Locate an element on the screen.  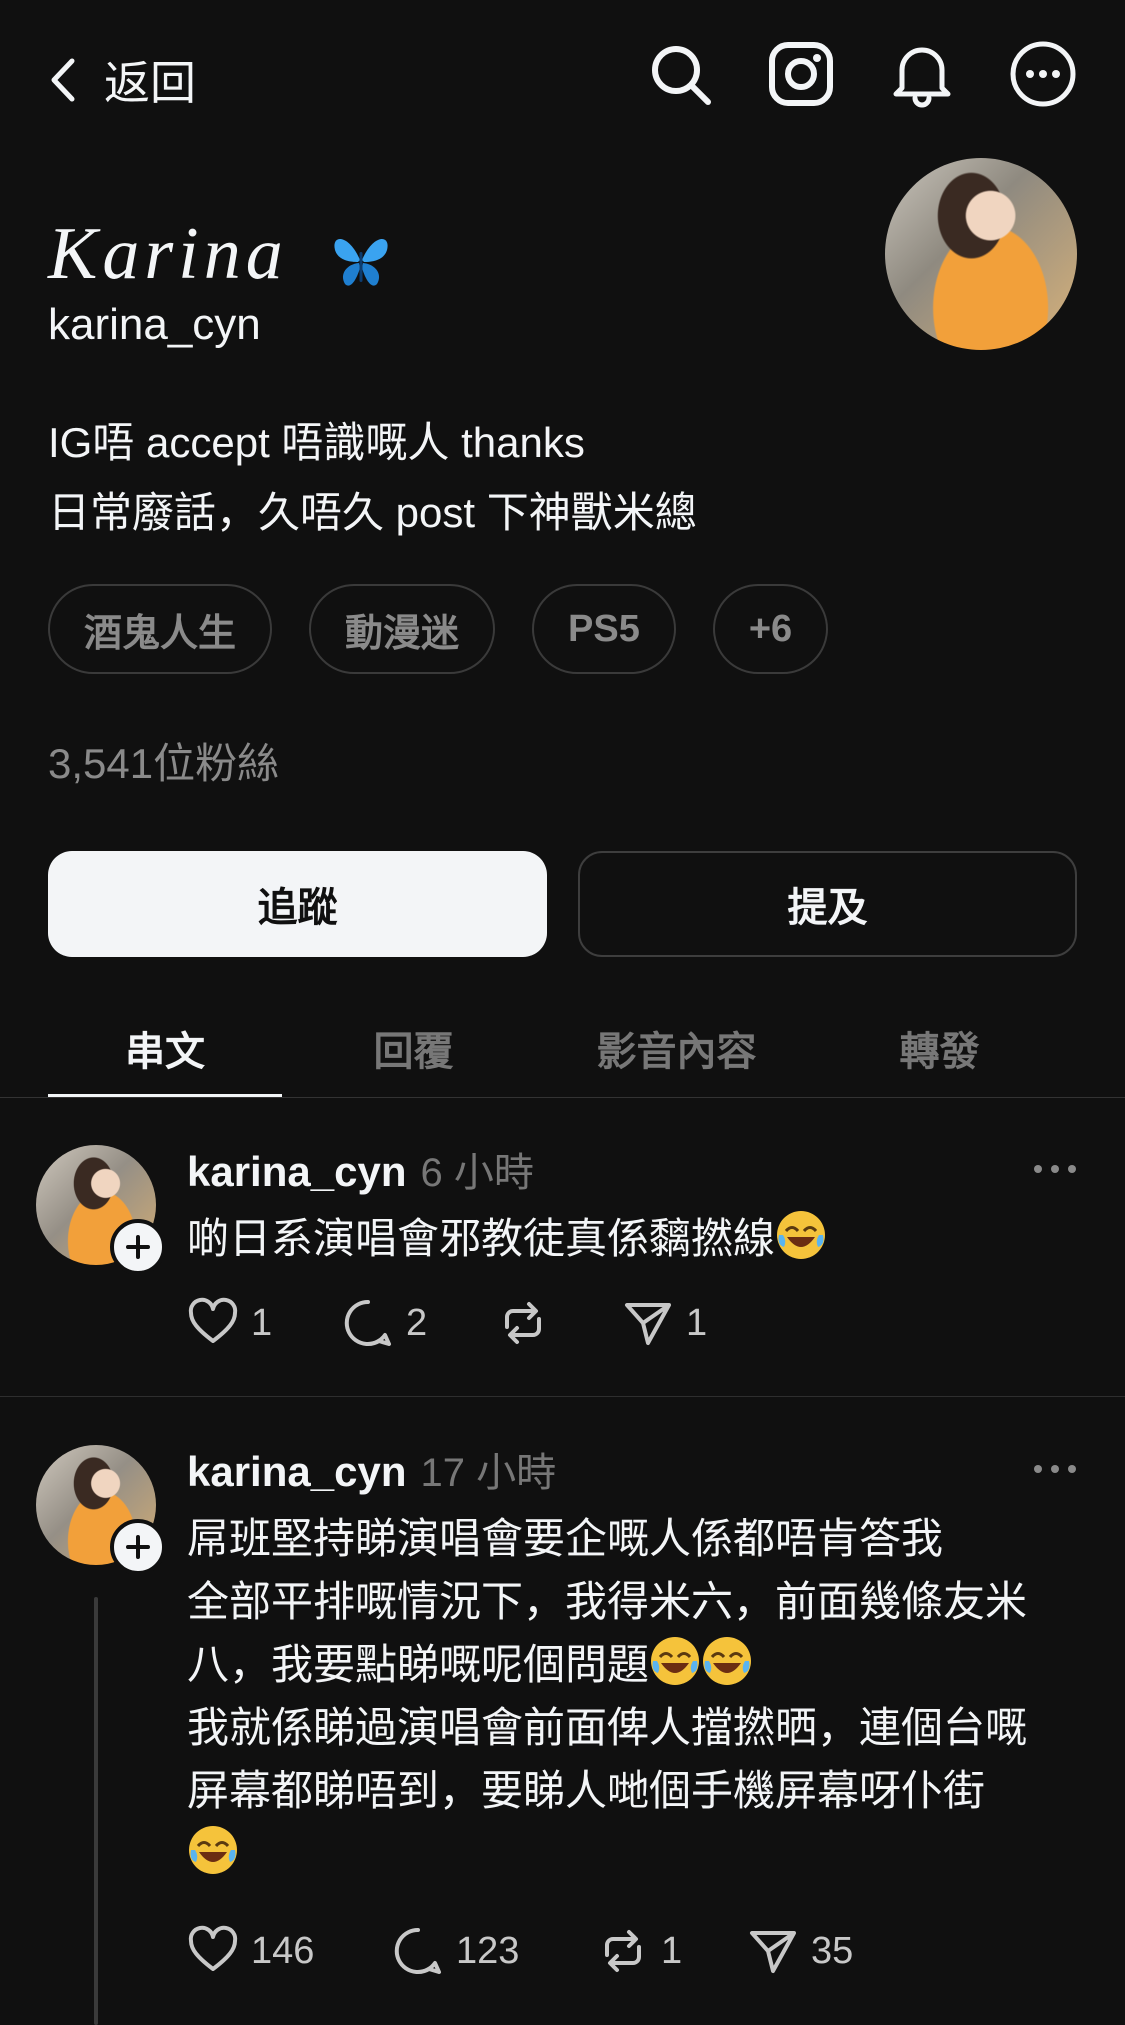
tag-chip: 動漫迷 is located at coordinates (402, 629).